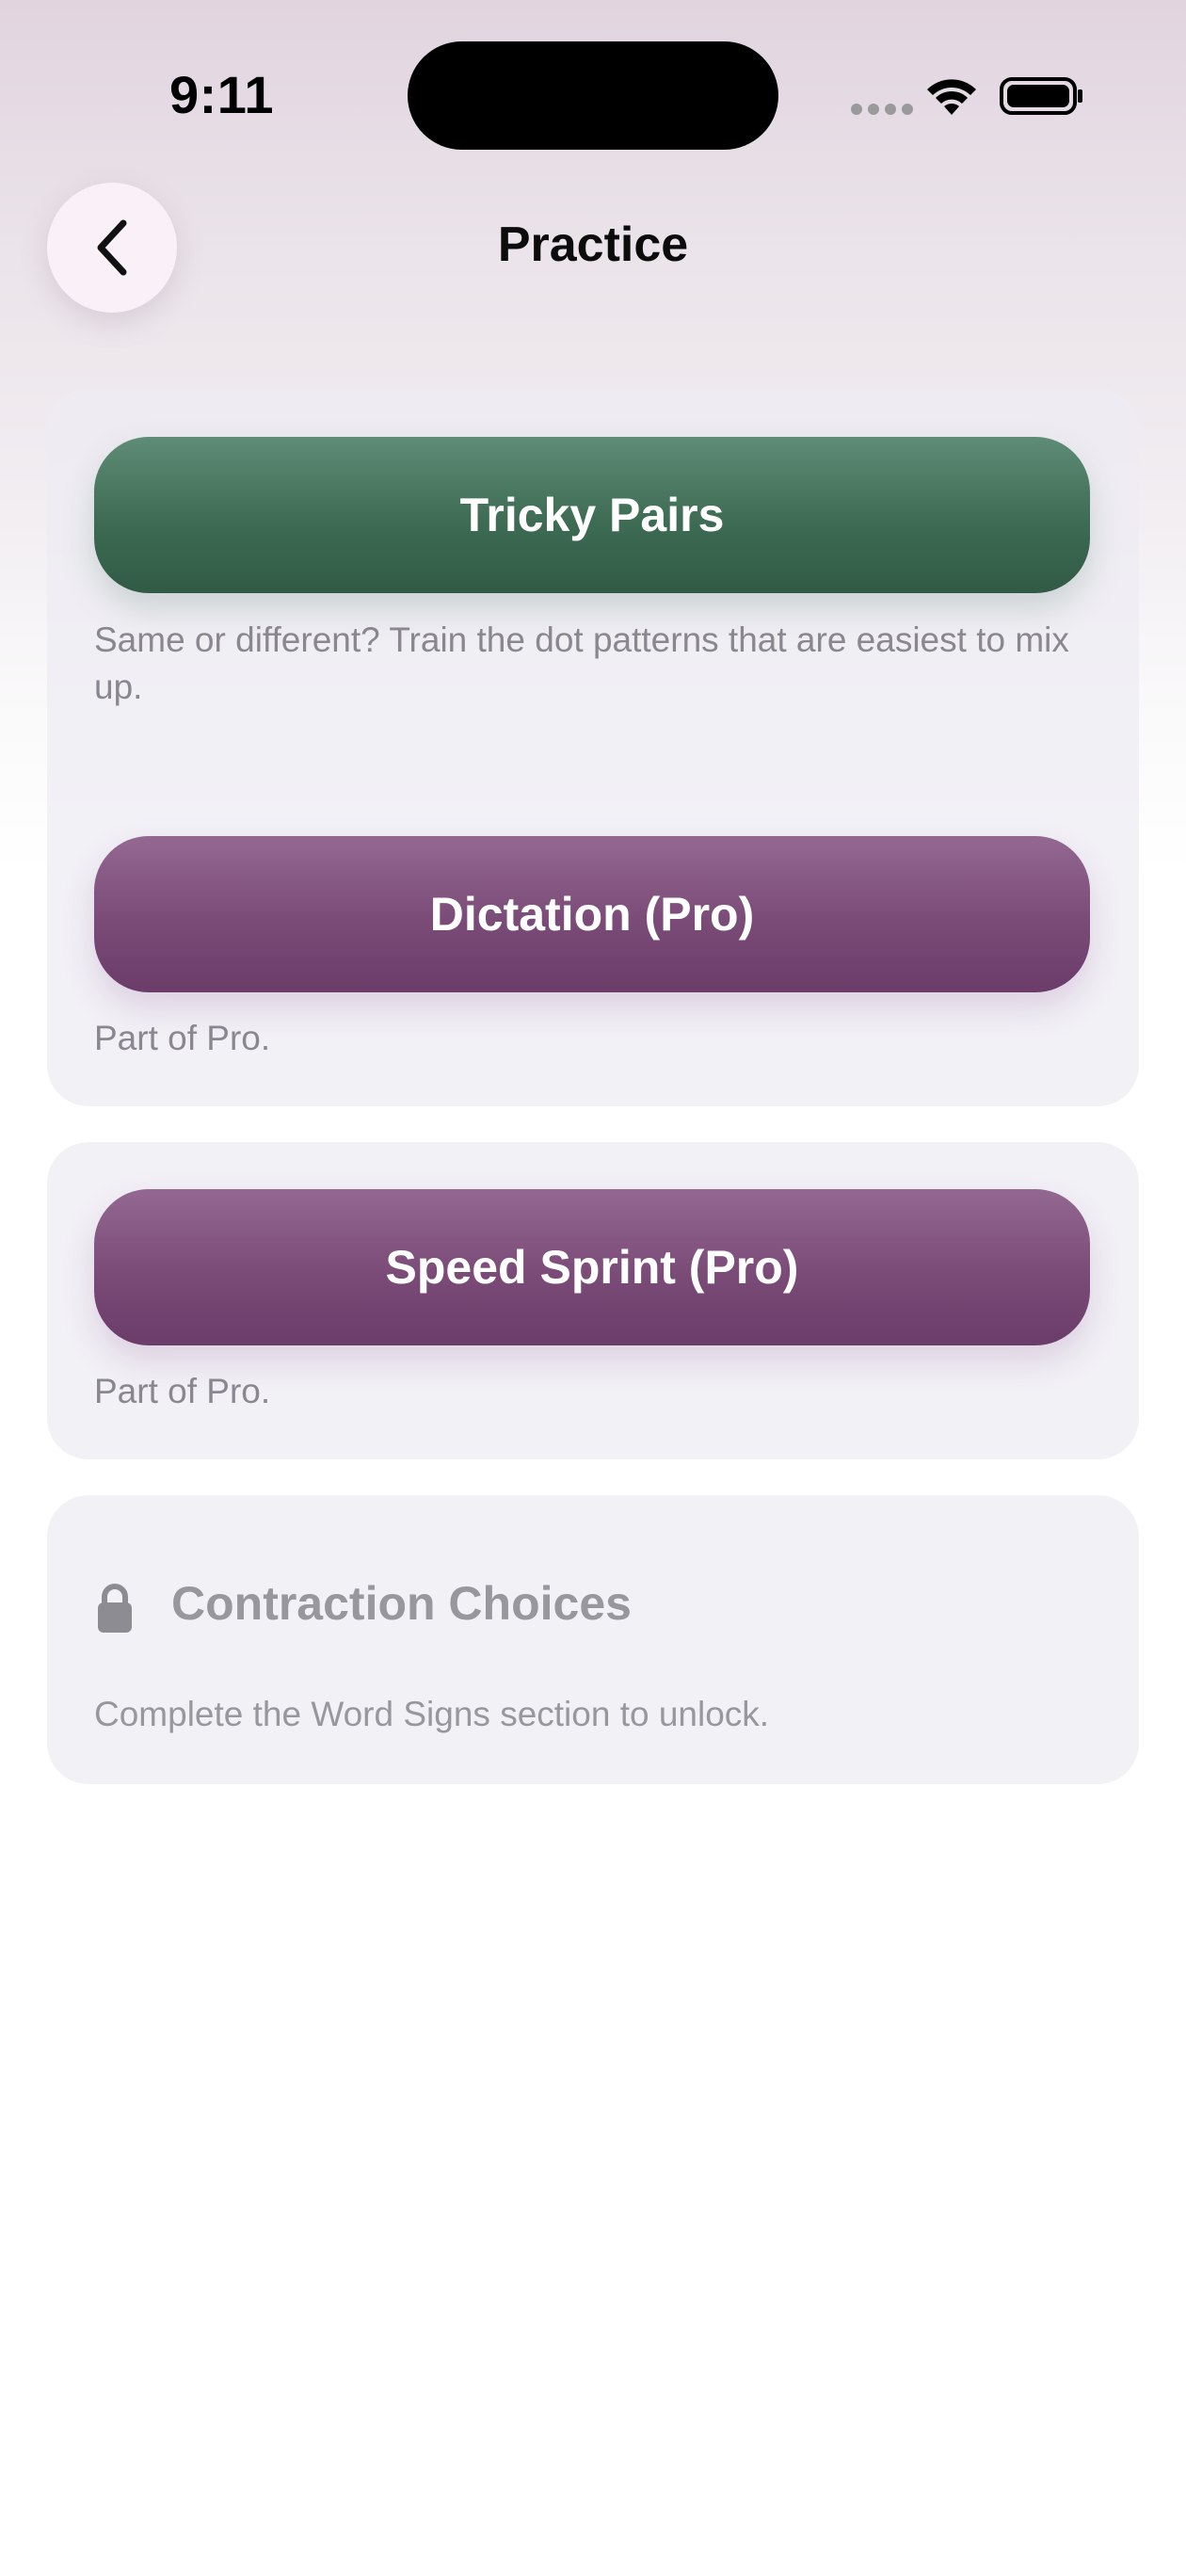 This screenshot has height=2576, width=1186. I want to click on tricky-pairs-button: Tricky Pairs, so click(592, 515).